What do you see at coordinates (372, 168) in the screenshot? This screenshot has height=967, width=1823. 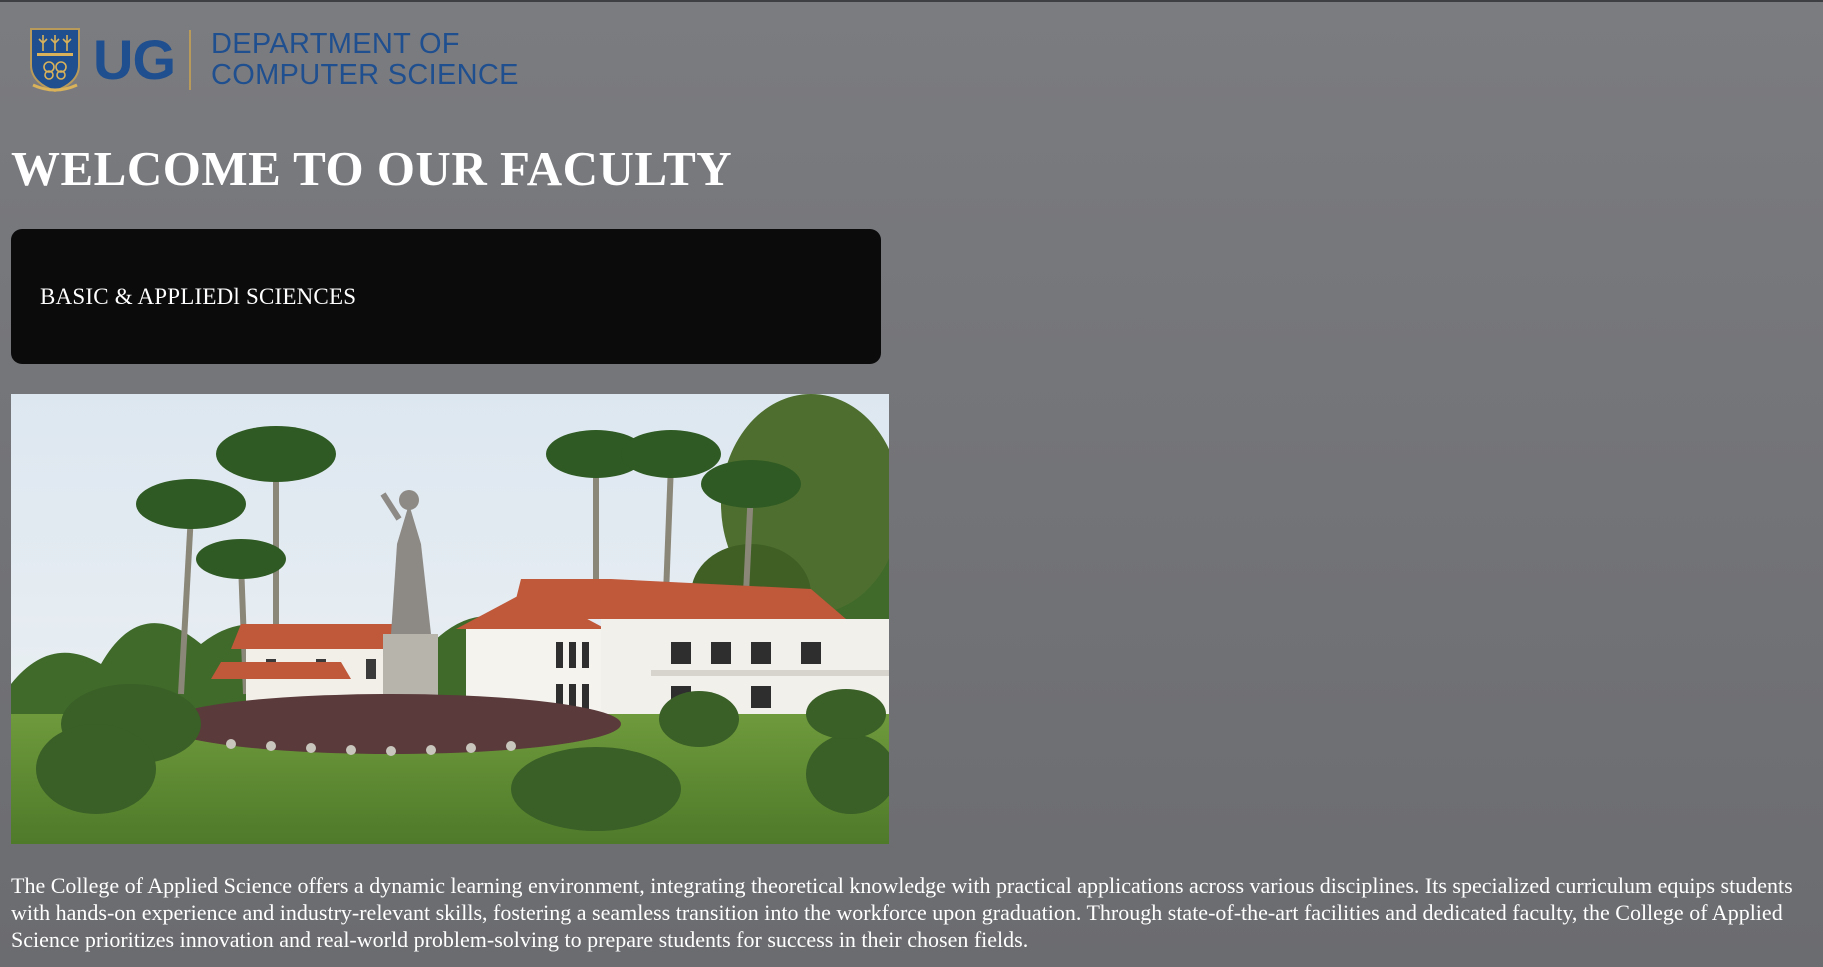 I see `page-title: WELCOME TO OUR FACULTY` at bounding box center [372, 168].